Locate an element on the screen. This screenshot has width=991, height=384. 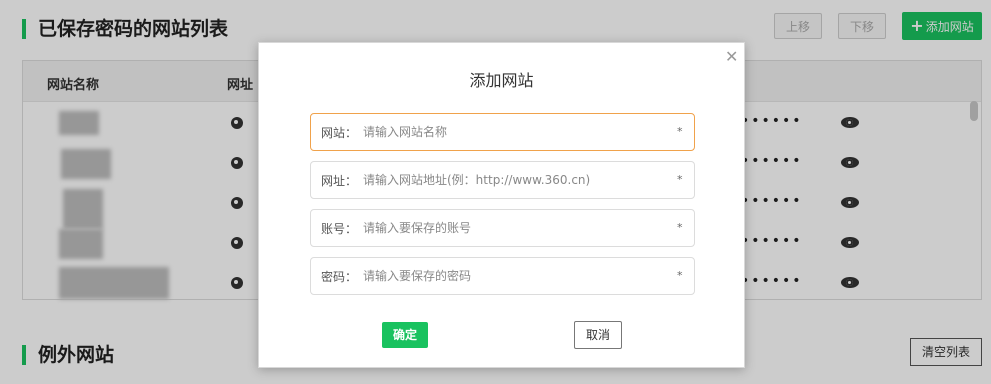
site-url-input is located at coordinates (513, 180).